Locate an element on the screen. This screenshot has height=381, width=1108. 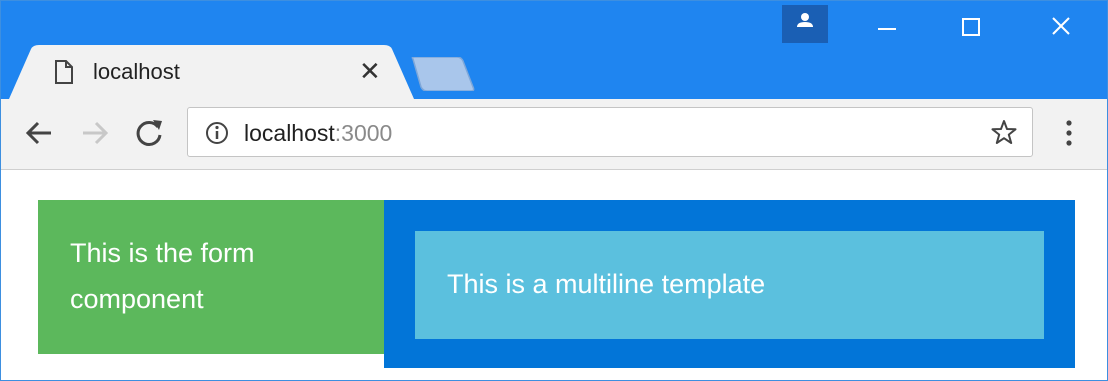
page-icon is located at coordinates (64, 74).